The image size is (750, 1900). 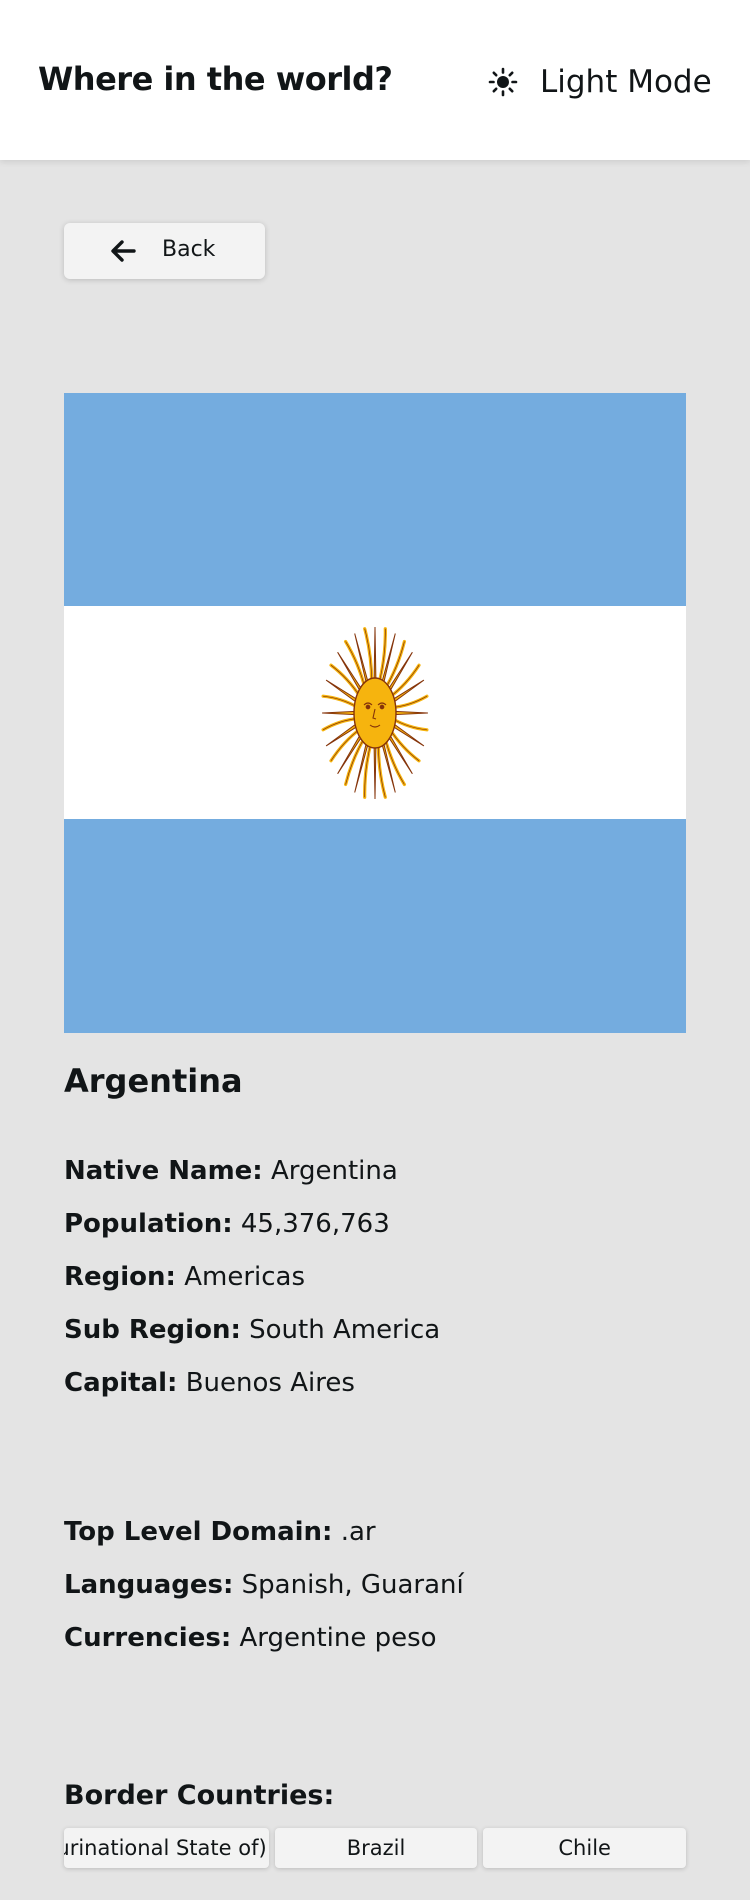 I want to click on subregion-row: Sub Region: South America, so click(x=252, y=1330).